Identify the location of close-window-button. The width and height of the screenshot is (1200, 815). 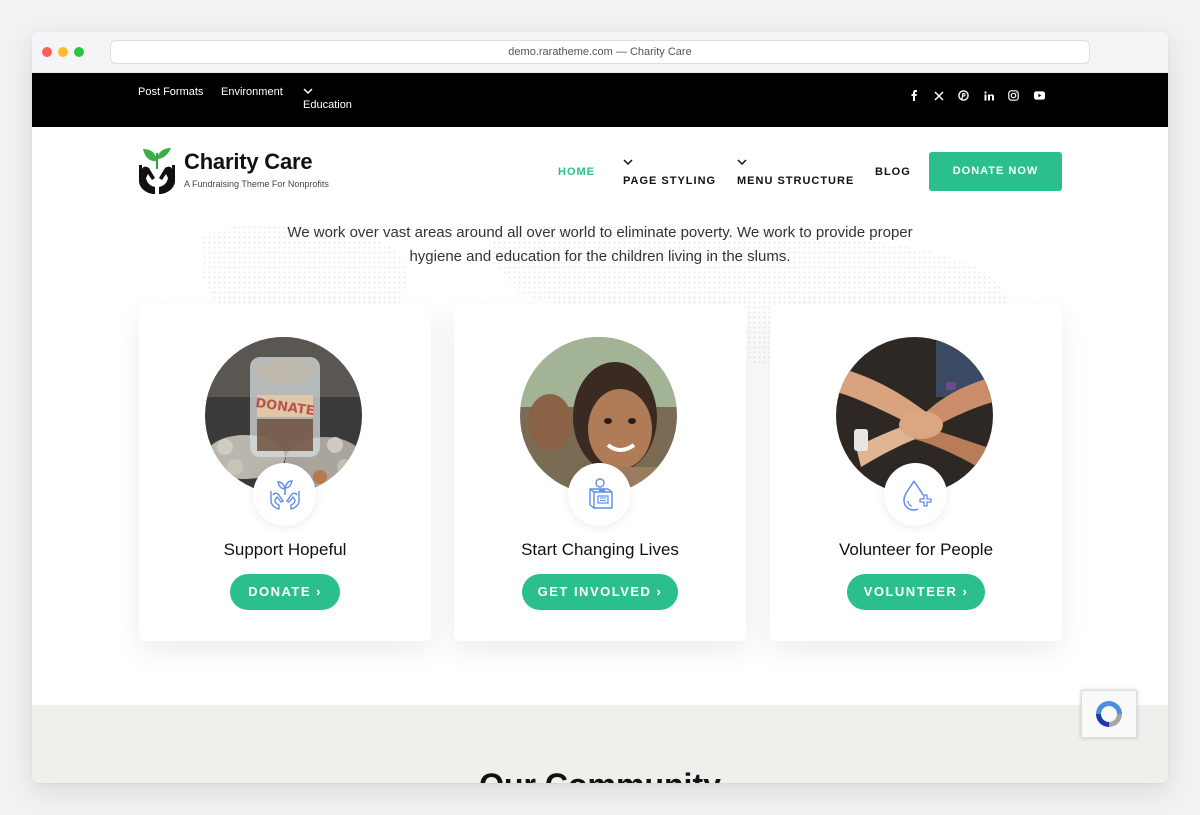
(47, 52).